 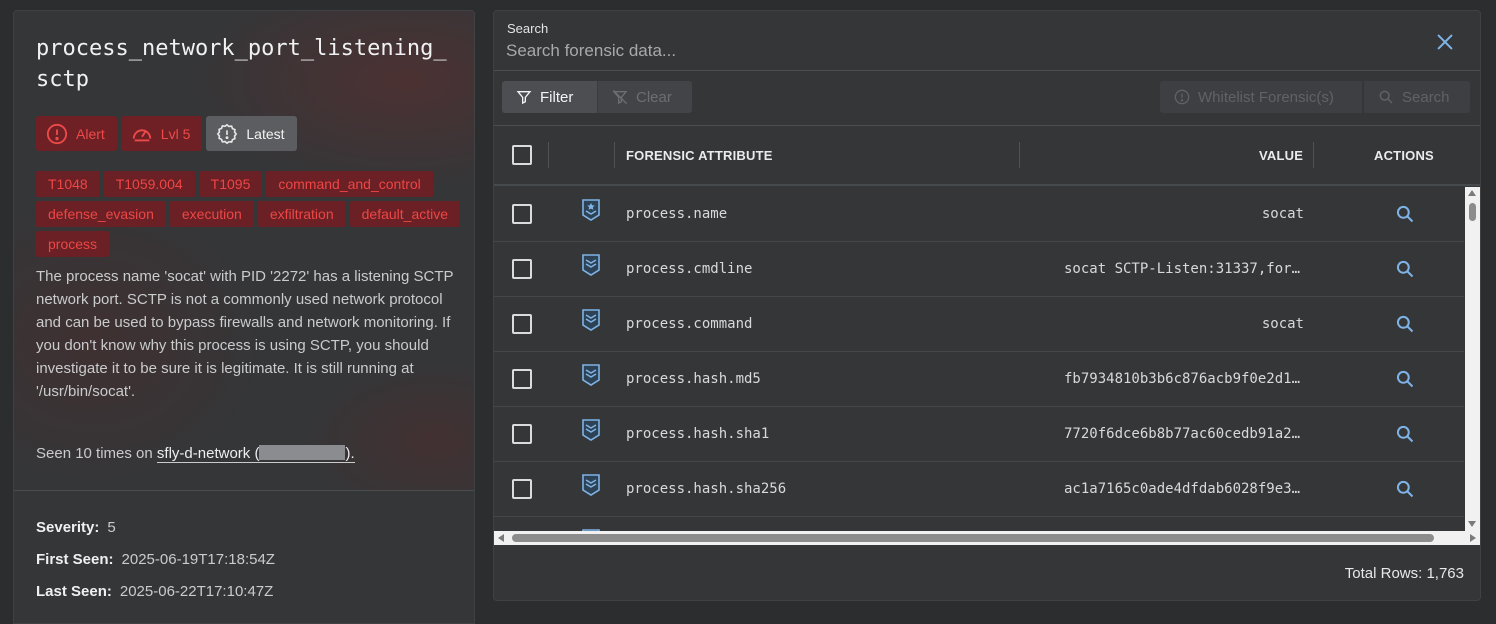 What do you see at coordinates (698, 434) in the screenshot?
I see `forensic-attribute: process.hash.sha1` at bounding box center [698, 434].